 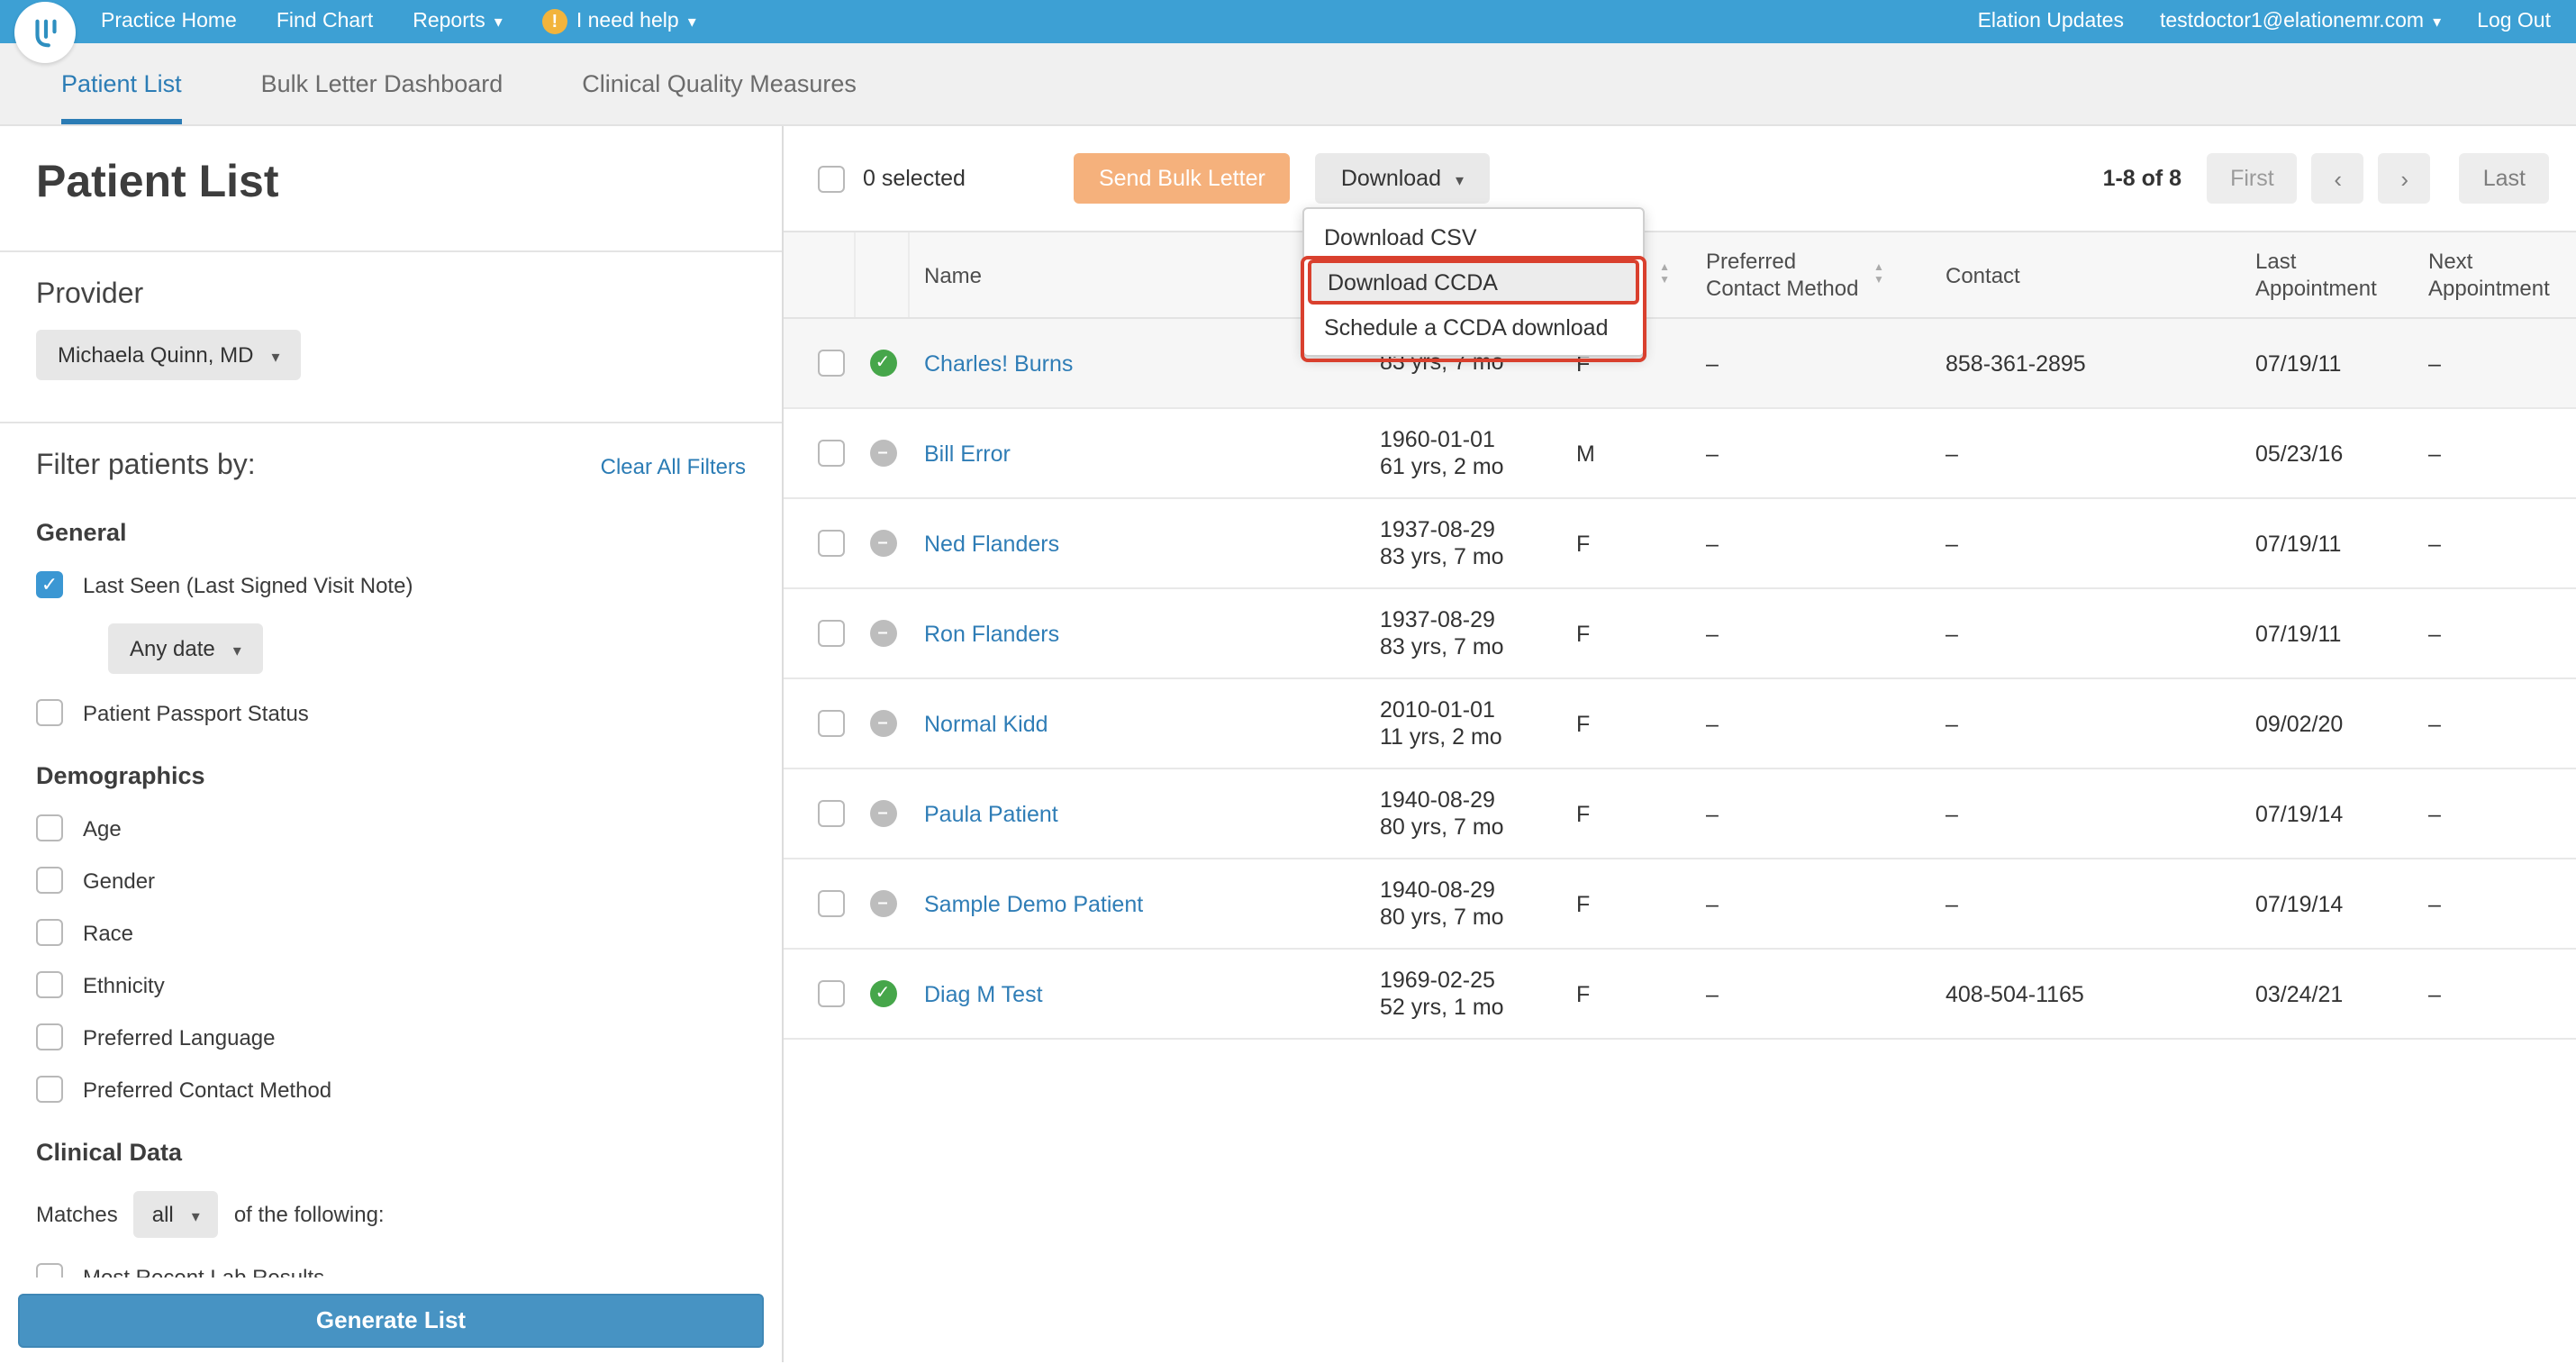 What do you see at coordinates (391, 880) in the screenshot?
I see `filter-gender-row: Gender` at bounding box center [391, 880].